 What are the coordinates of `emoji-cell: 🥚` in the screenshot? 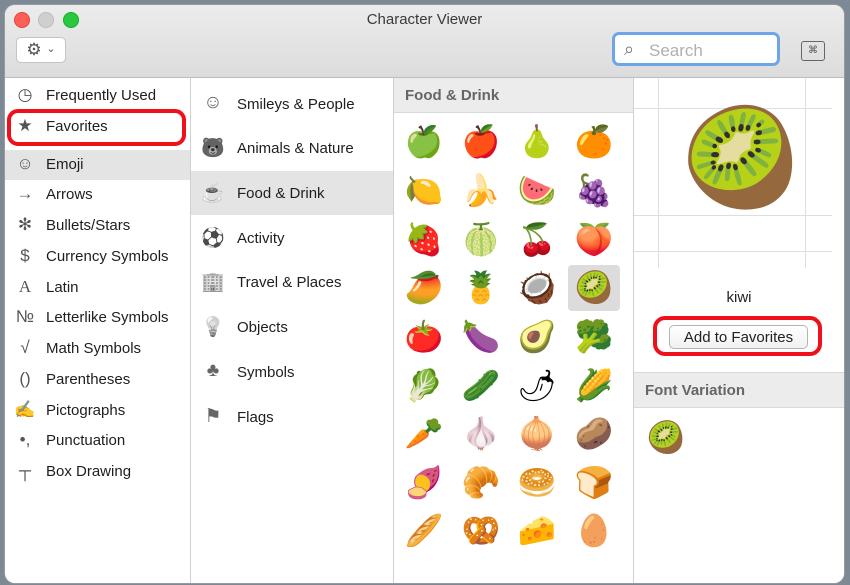 It's located at (594, 531).